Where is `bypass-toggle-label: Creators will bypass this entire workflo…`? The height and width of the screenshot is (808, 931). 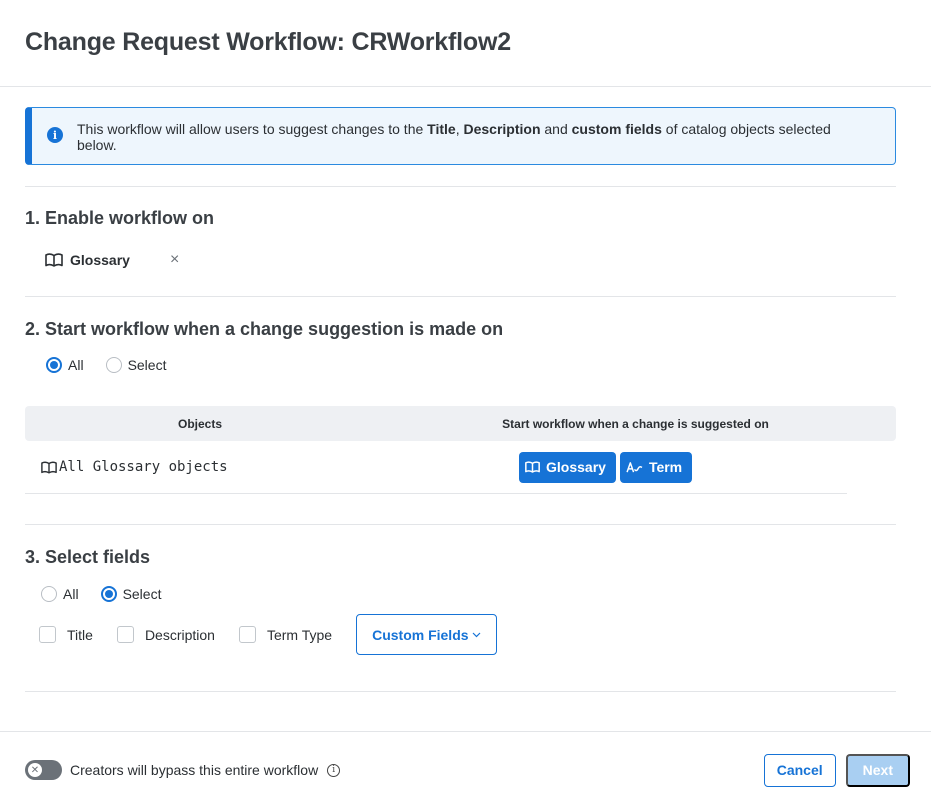
bypass-toggle-label: Creators will bypass this entire workflo… is located at coordinates (194, 770).